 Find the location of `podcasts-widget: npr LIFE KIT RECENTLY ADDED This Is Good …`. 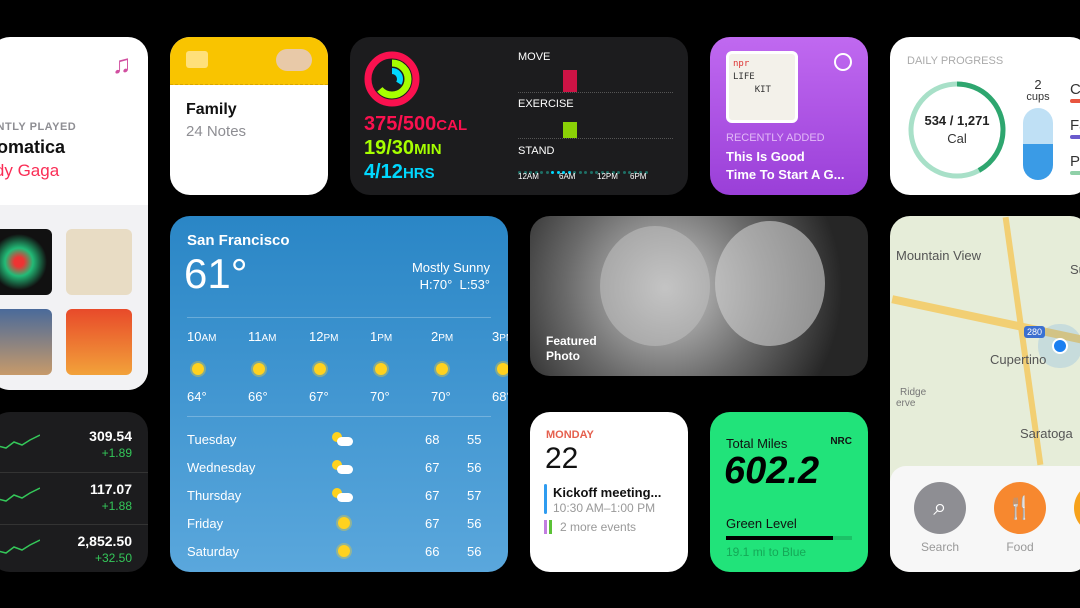

podcasts-widget: npr LIFE KIT RECENTLY ADDED This Is Good … is located at coordinates (789, 116).